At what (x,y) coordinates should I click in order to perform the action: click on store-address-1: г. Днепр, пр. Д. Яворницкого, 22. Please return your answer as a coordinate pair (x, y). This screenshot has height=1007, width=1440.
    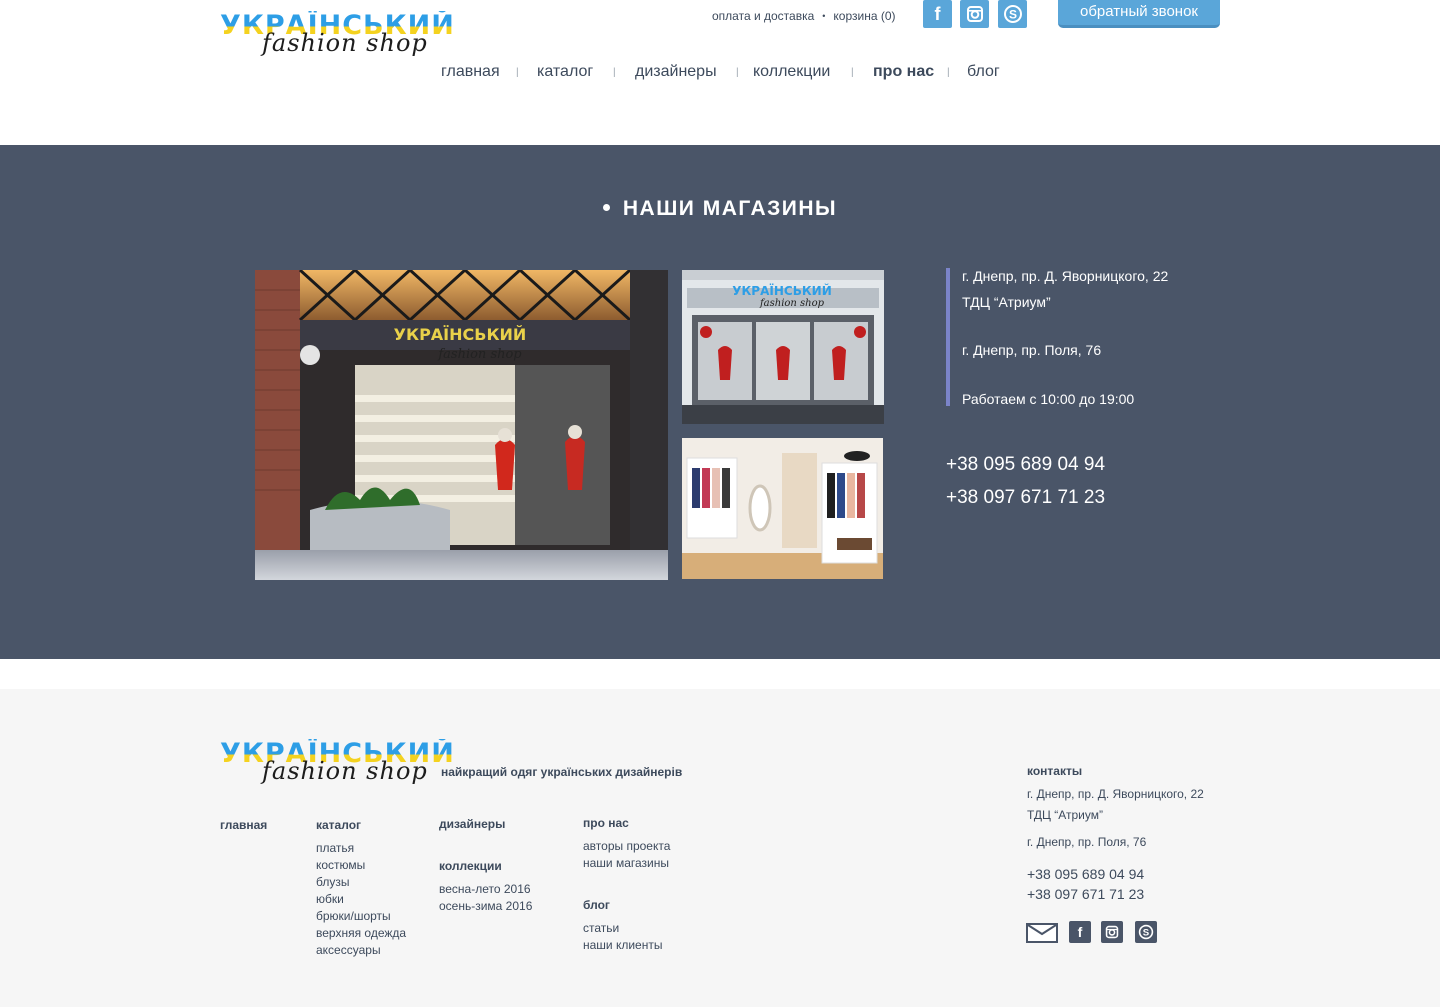
    Looking at the image, I should click on (1065, 276).